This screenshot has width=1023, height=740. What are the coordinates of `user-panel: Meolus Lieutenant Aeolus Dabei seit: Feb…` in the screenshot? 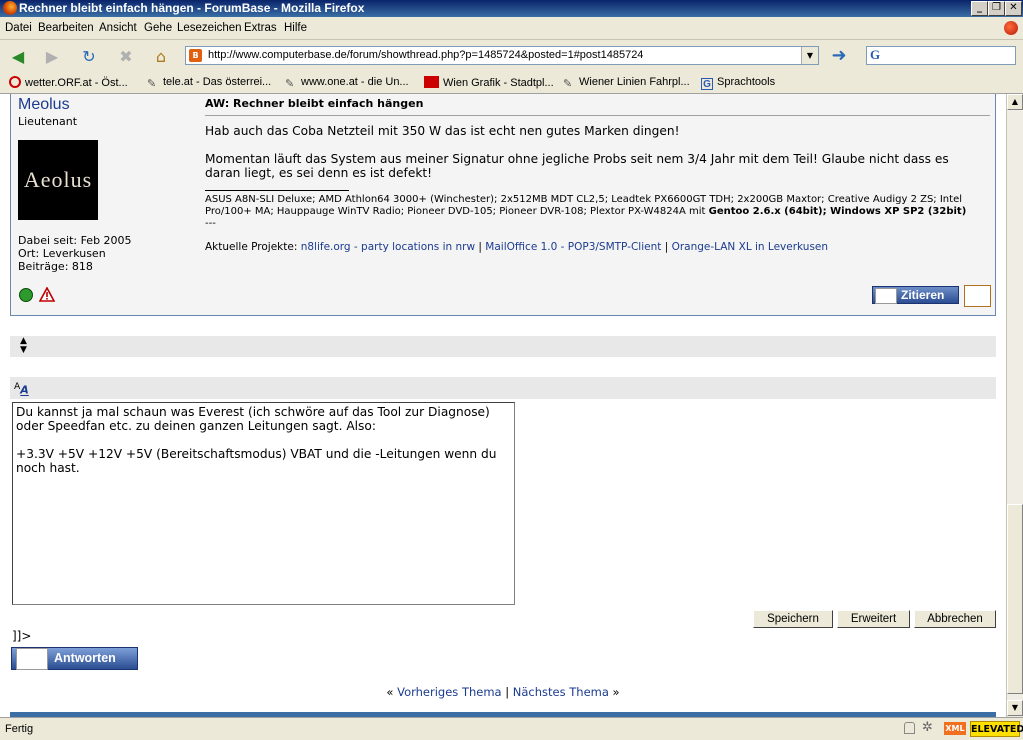 It's located at (105, 204).